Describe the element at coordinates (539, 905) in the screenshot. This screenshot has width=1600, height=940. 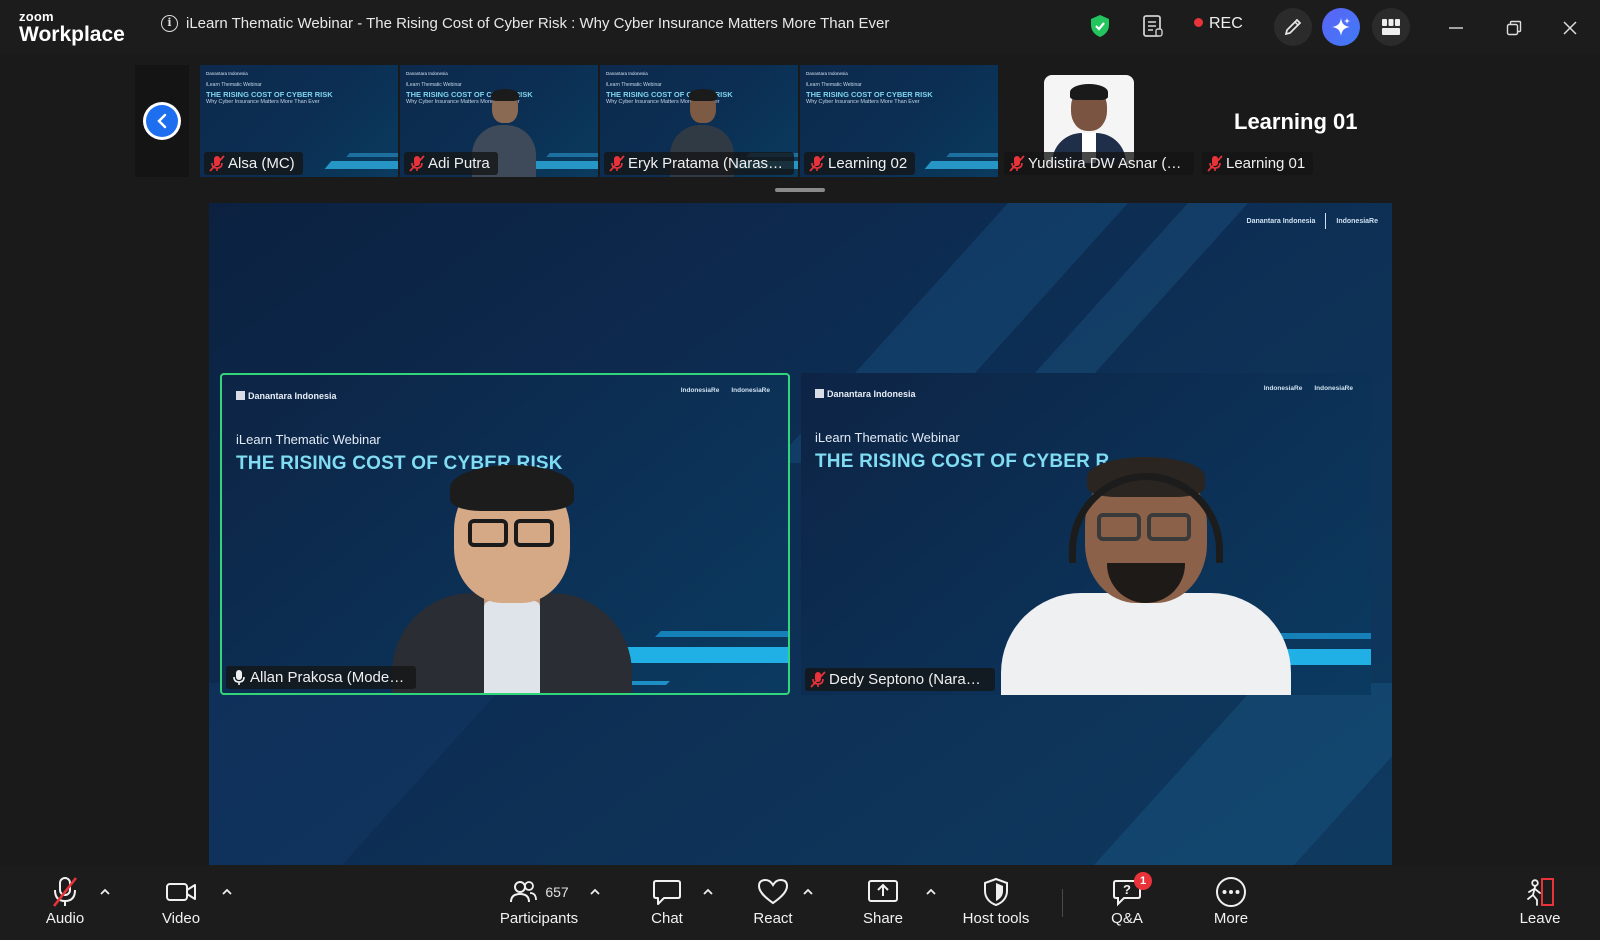
I see `participants-button: 657 Participants` at that location.